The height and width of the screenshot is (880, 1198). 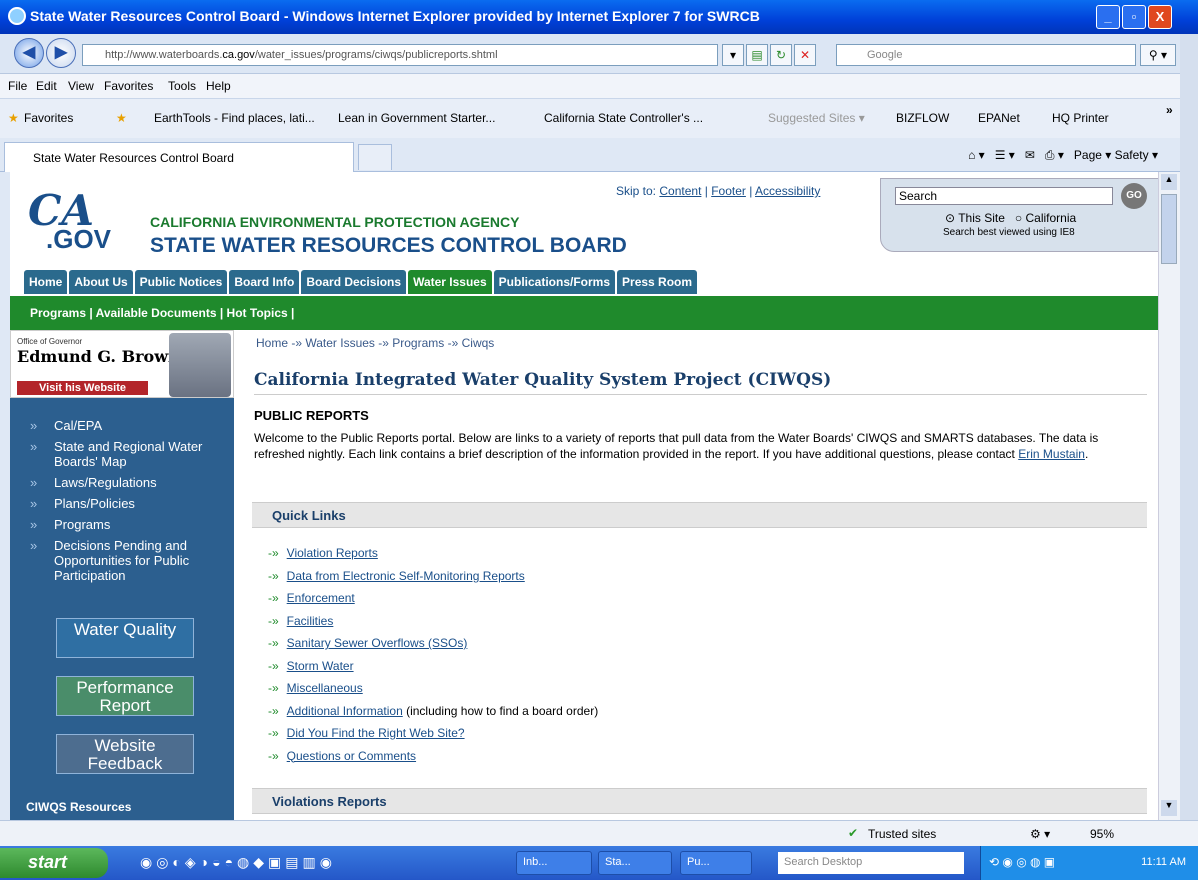 I want to click on compatibility-icon: ▤, so click(x=757, y=55).